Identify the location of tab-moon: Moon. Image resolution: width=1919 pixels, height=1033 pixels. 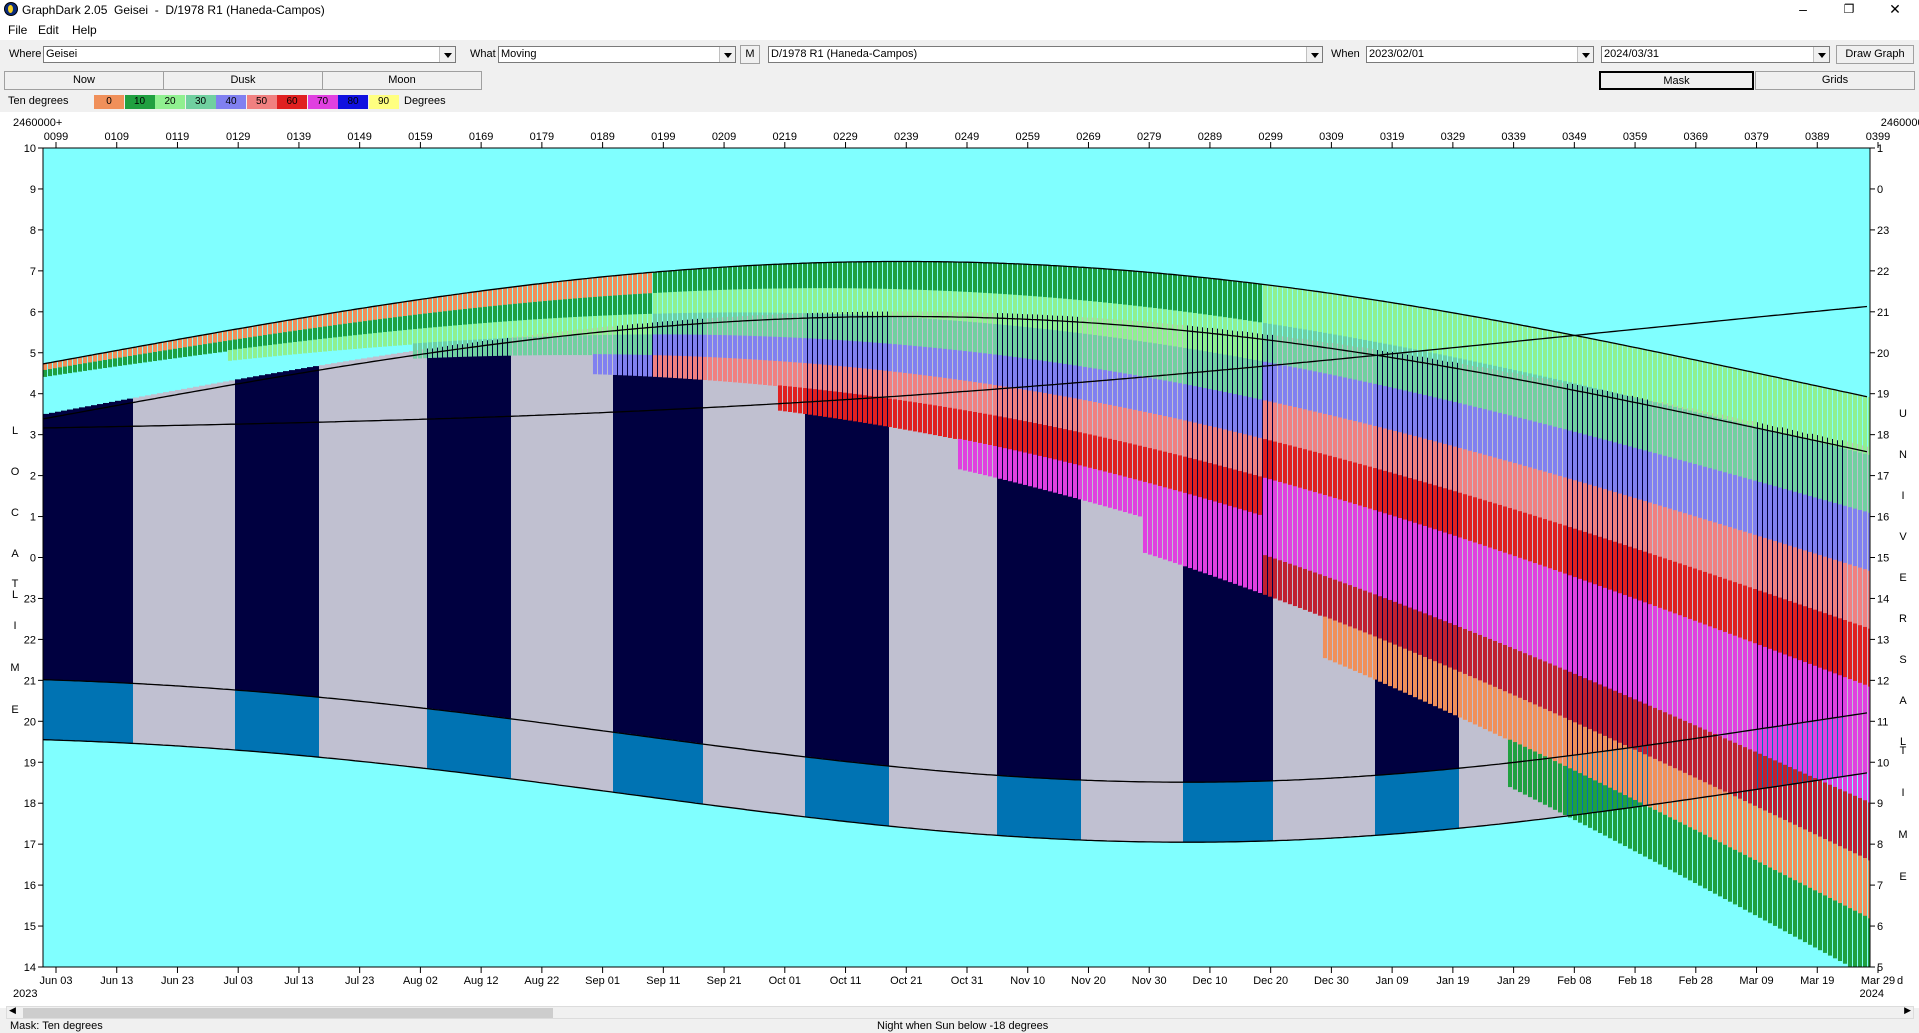
(402, 80).